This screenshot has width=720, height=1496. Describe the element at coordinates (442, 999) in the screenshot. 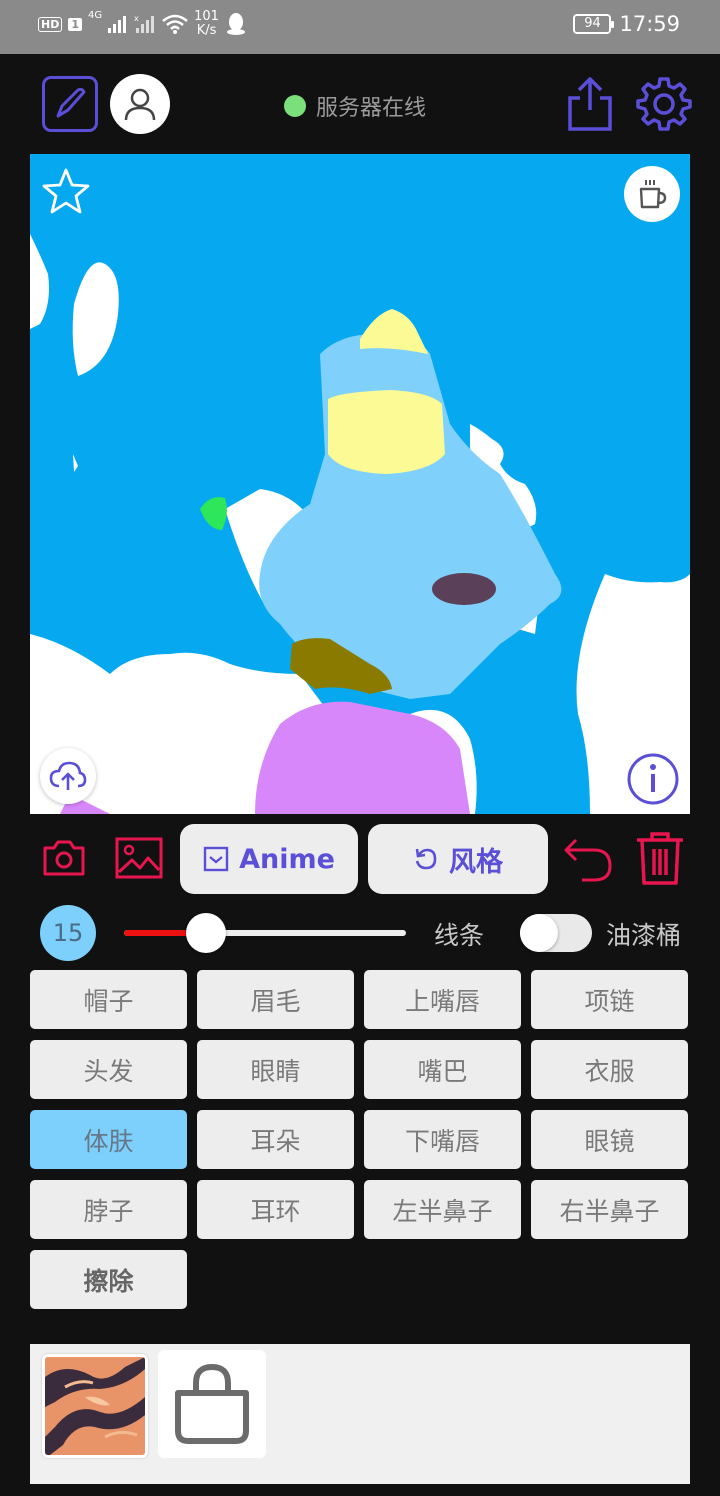

I see `part-button-upper-lip: 上嘴唇` at that location.